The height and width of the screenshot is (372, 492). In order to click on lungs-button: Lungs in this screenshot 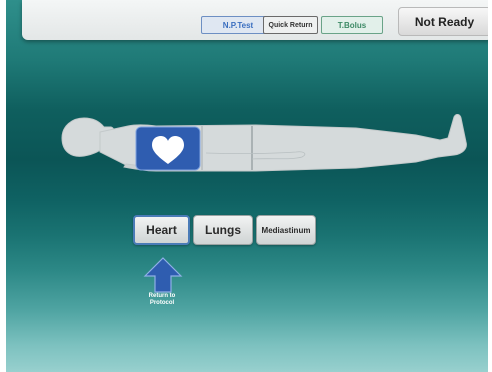, I will do `click(223, 230)`.